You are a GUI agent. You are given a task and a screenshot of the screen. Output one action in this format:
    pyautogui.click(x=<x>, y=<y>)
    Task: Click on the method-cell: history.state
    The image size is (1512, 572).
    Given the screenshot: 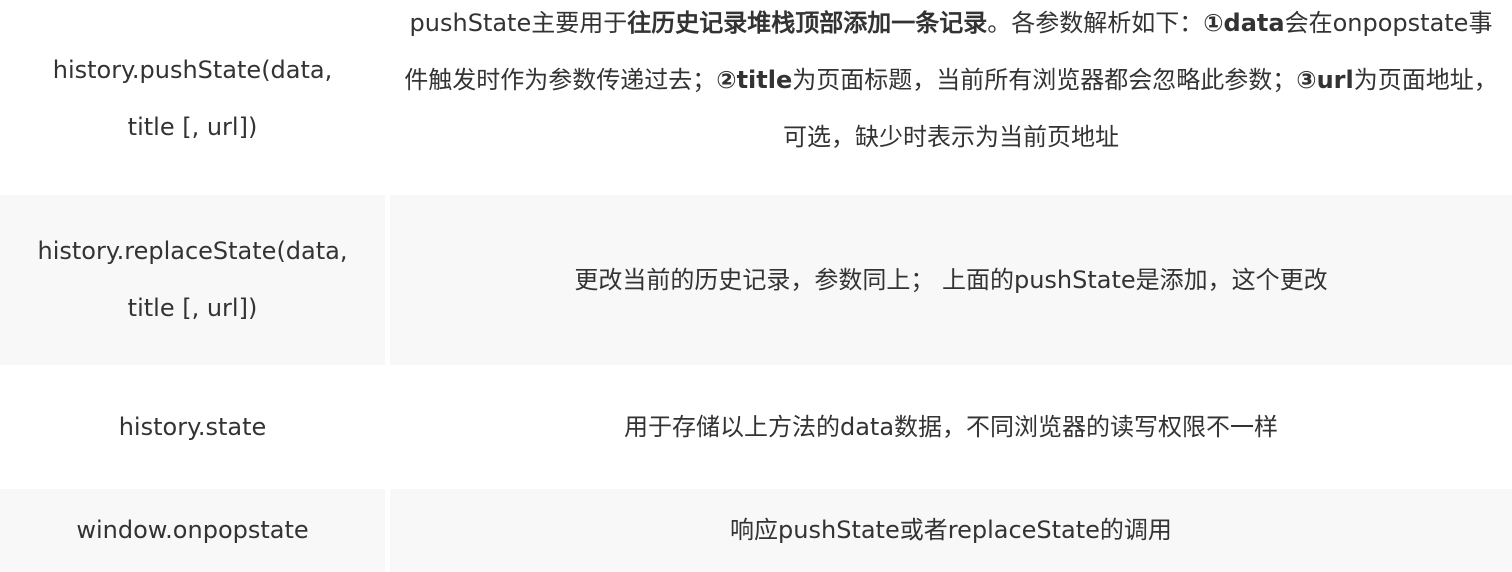 What is the action you would take?
    pyautogui.click(x=192, y=427)
    